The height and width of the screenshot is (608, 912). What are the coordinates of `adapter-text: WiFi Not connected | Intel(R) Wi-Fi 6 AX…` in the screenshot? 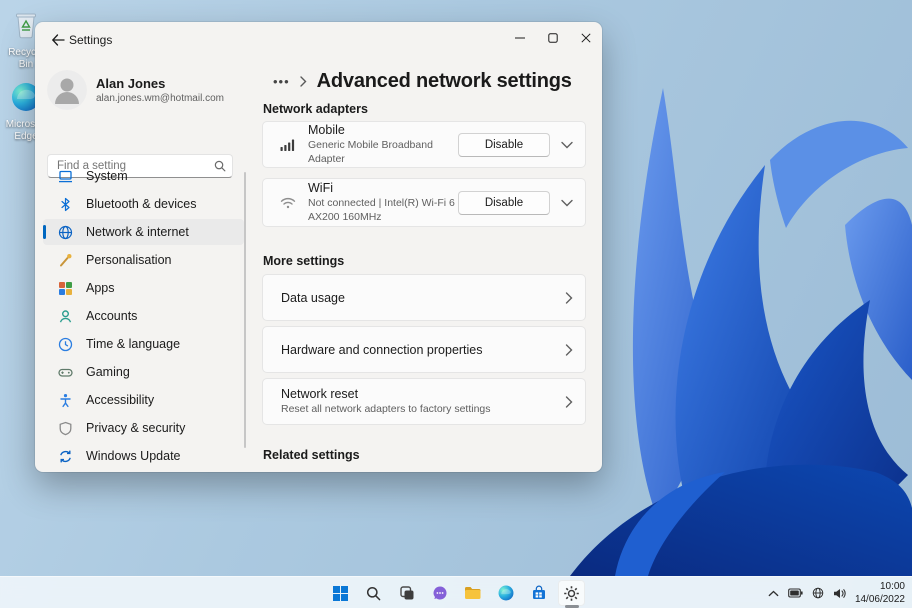 It's located at (383, 202).